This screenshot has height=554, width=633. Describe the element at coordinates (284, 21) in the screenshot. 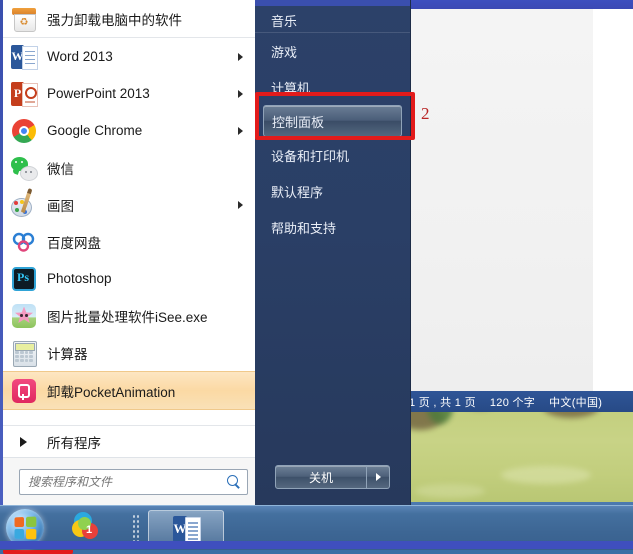

I see `right-item-label: 音乐` at that location.